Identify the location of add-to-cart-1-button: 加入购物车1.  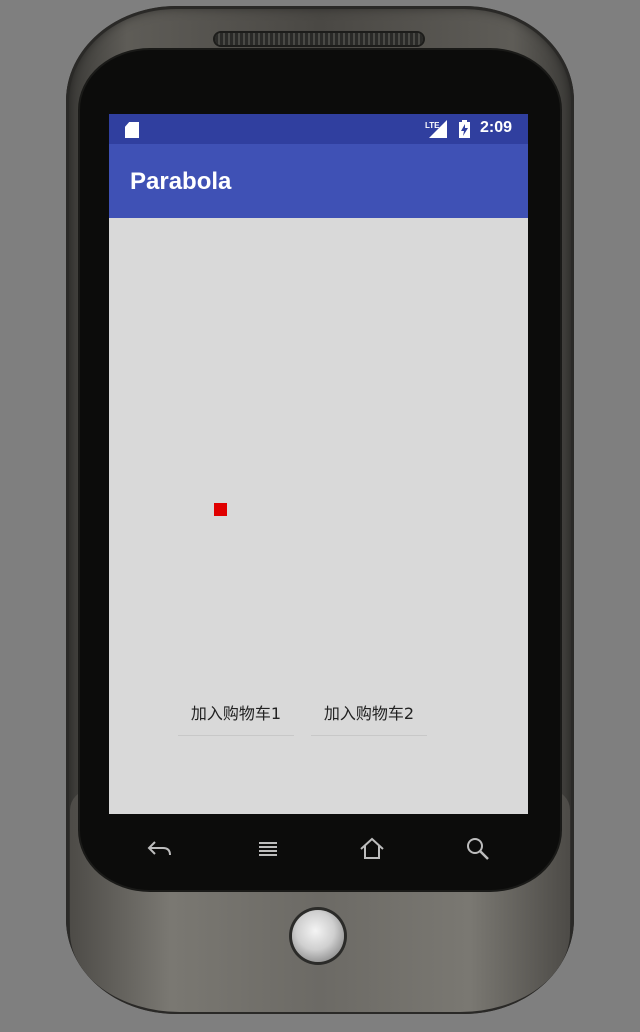
(236, 712).